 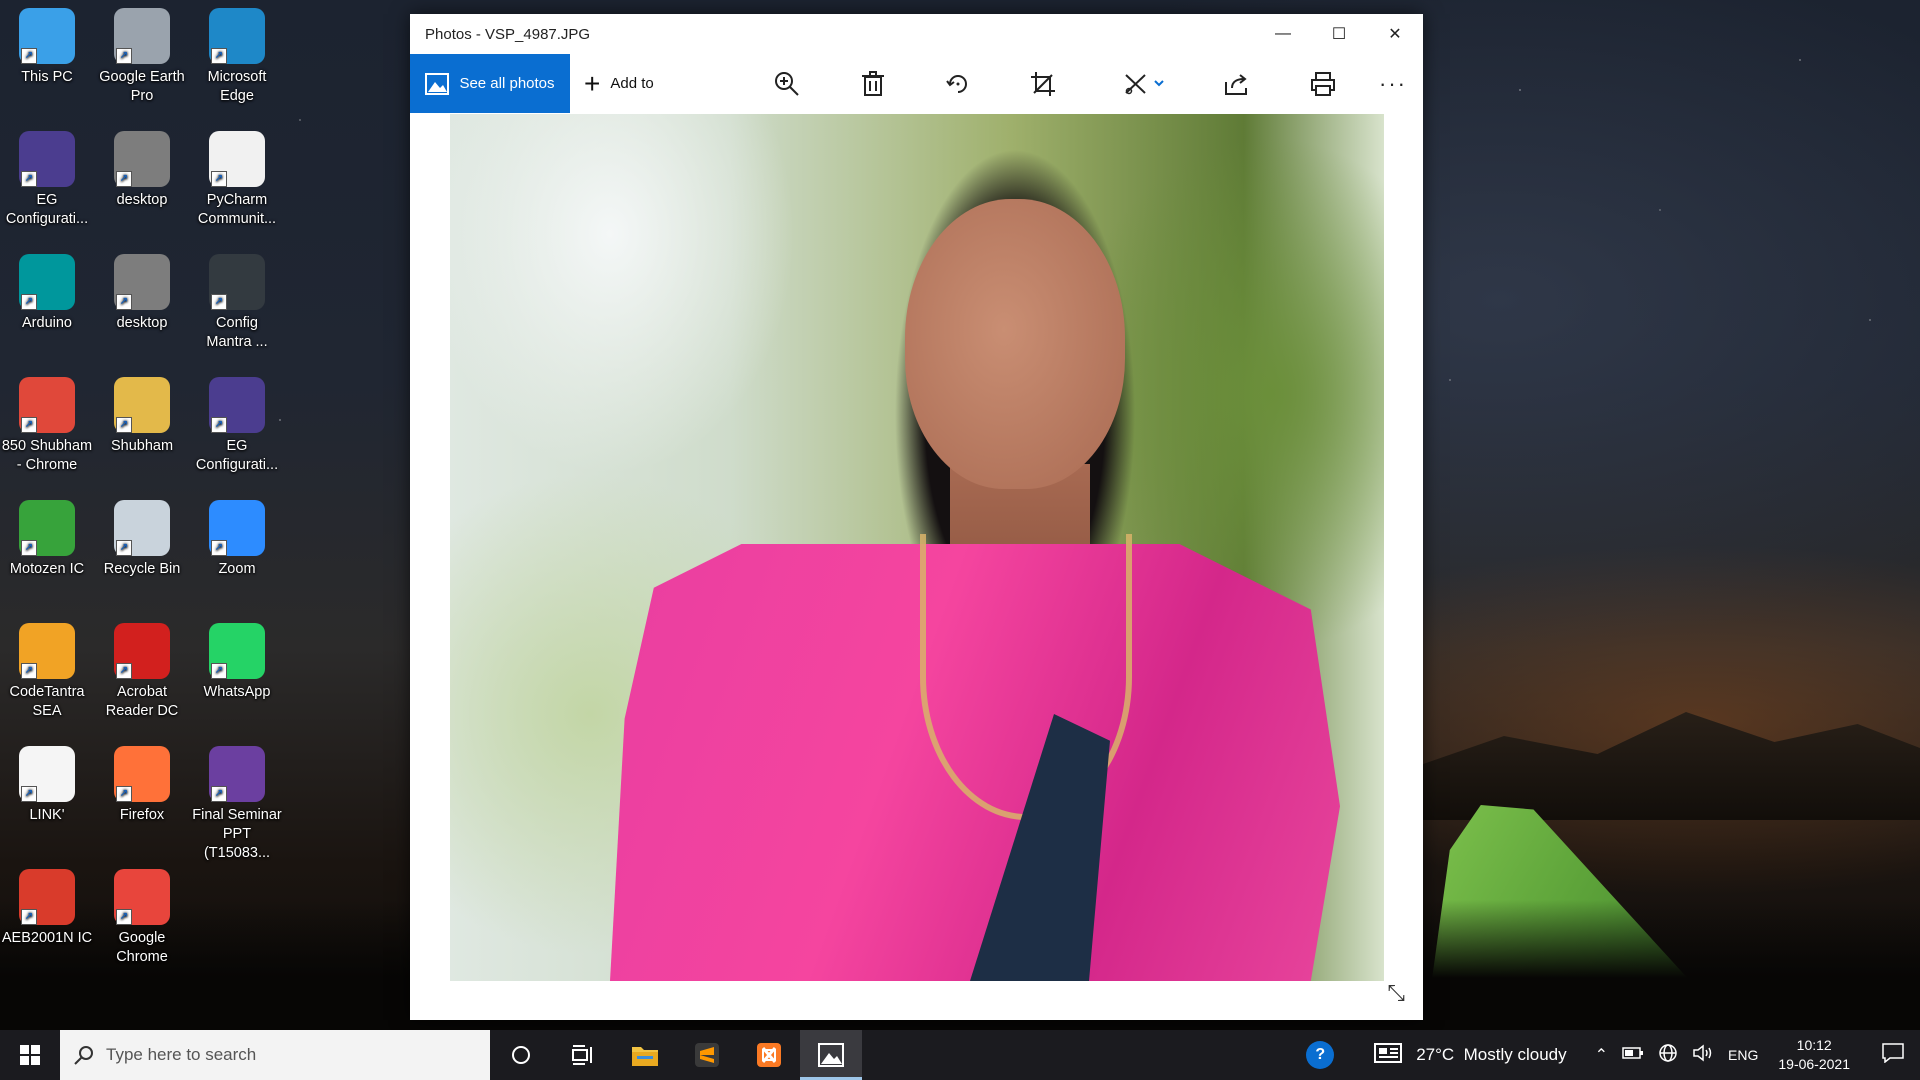 I want to click on battery-icon, so click(x=1633, y=1055).